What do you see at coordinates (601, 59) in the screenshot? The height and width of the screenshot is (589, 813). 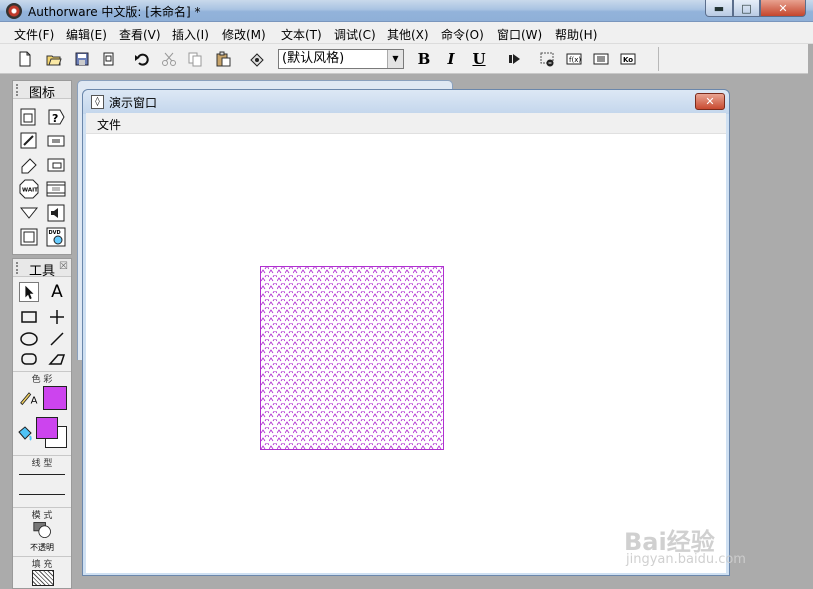 I see `variables-icon` at bounding box center [601, 59].